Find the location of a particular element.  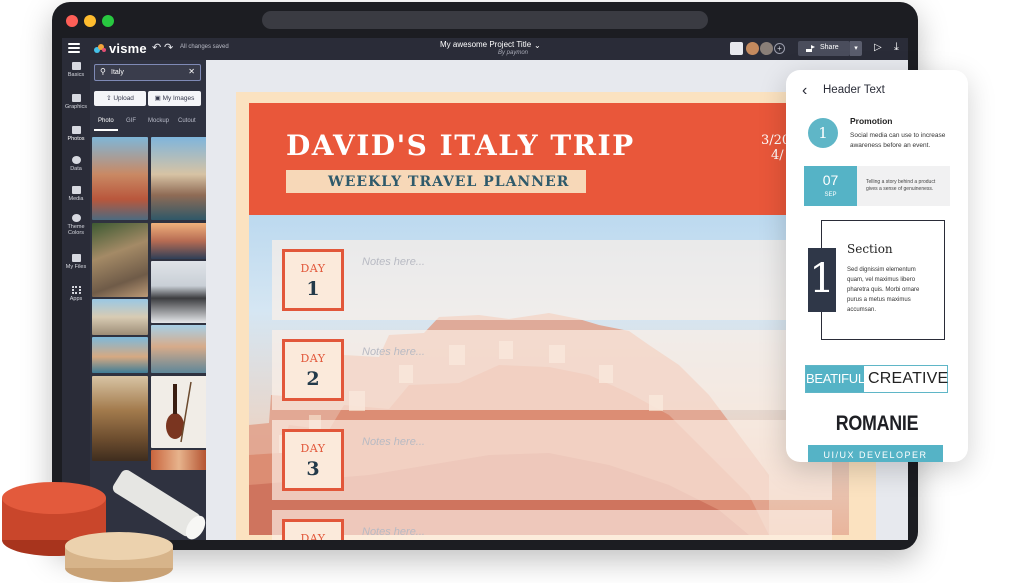

tab-photo: Photo is located at coordinates (106, 121).